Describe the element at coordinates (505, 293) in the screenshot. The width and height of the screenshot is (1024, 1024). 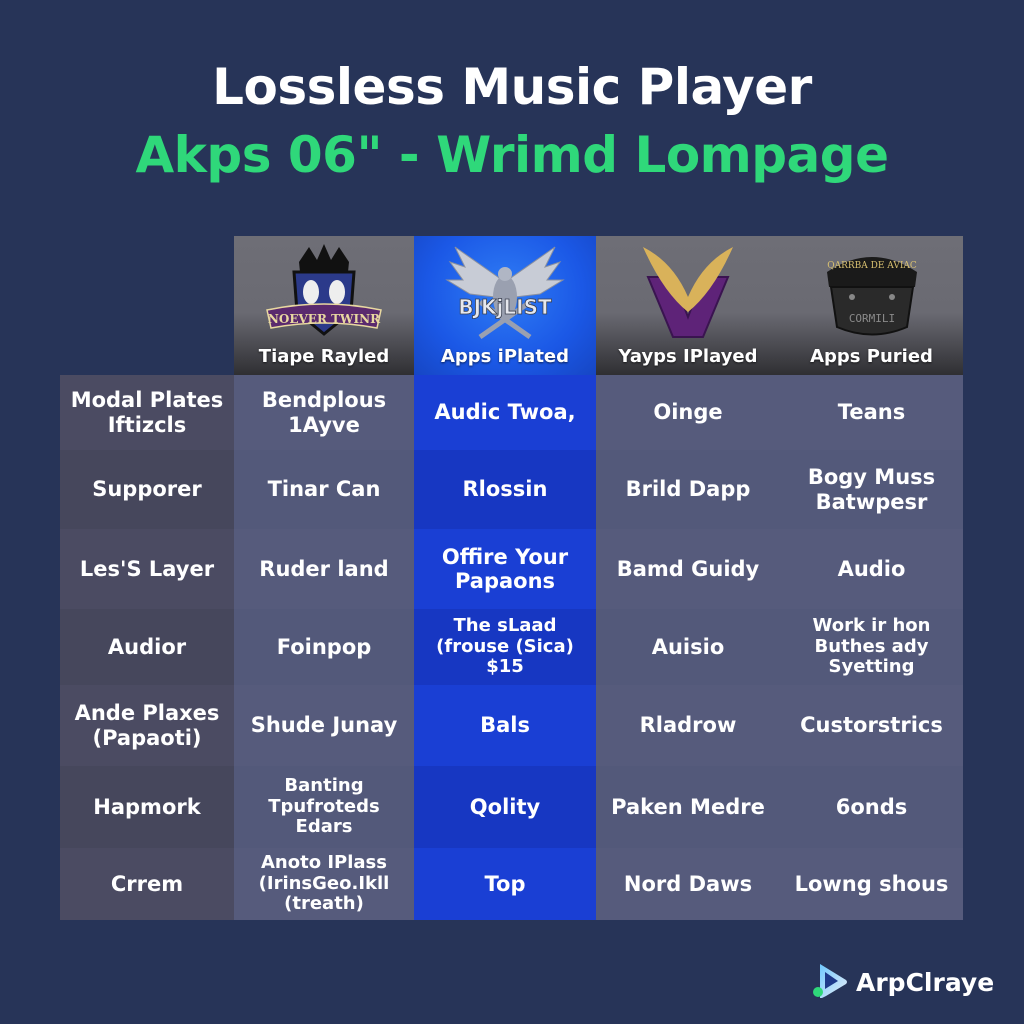
I see `eagle-logo-icon: BJKjLIST` at that location.